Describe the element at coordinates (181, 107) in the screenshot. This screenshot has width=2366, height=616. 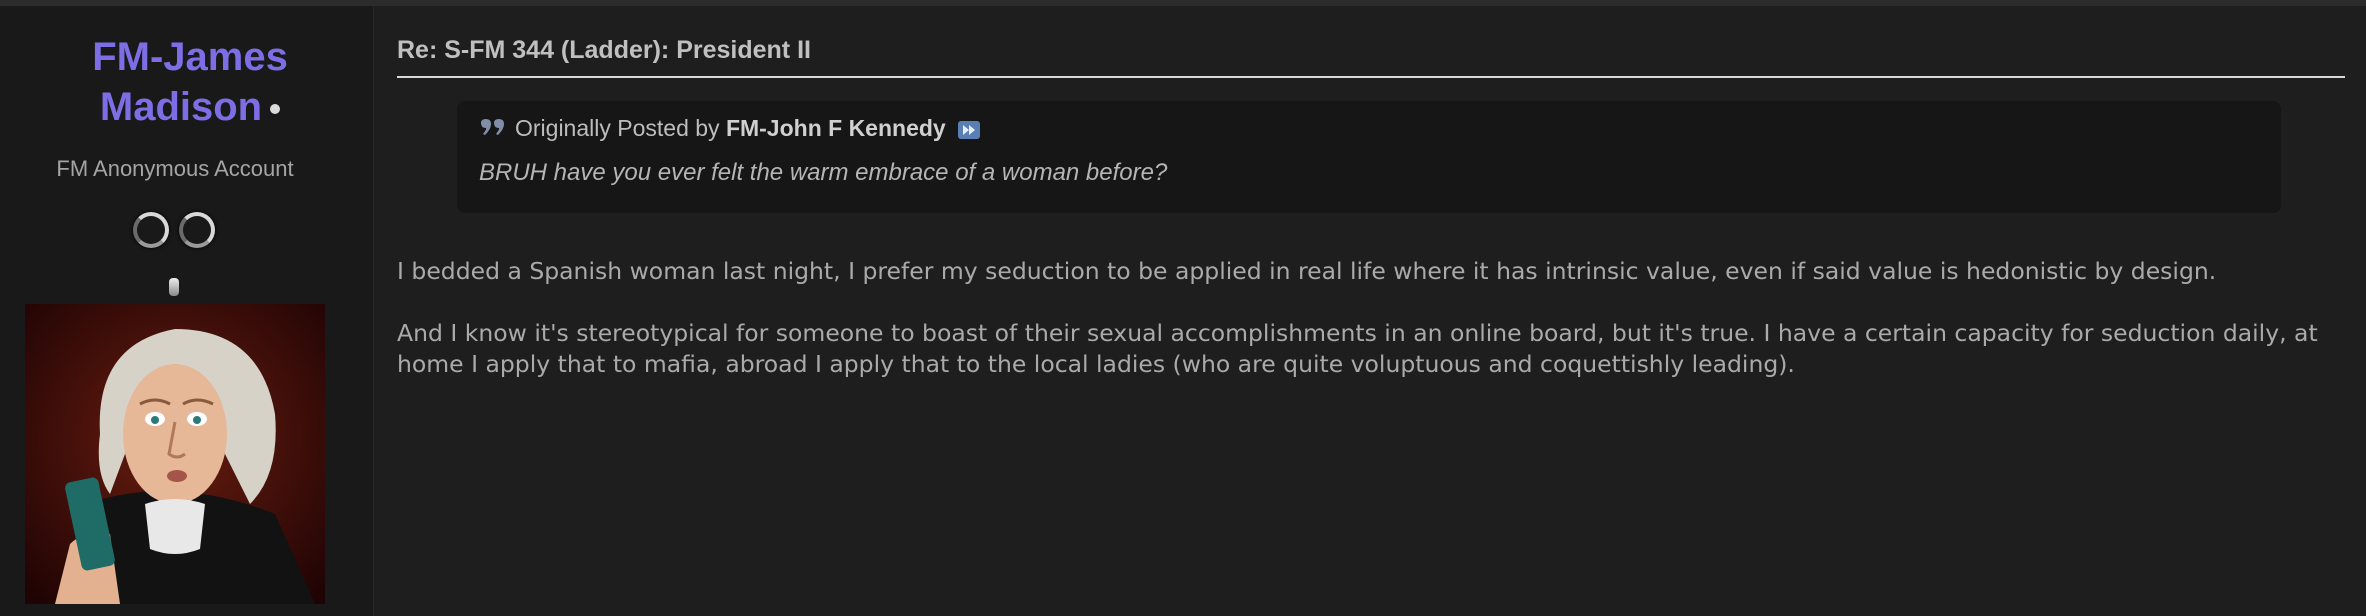
I see `username-line2: Madison` at that location.